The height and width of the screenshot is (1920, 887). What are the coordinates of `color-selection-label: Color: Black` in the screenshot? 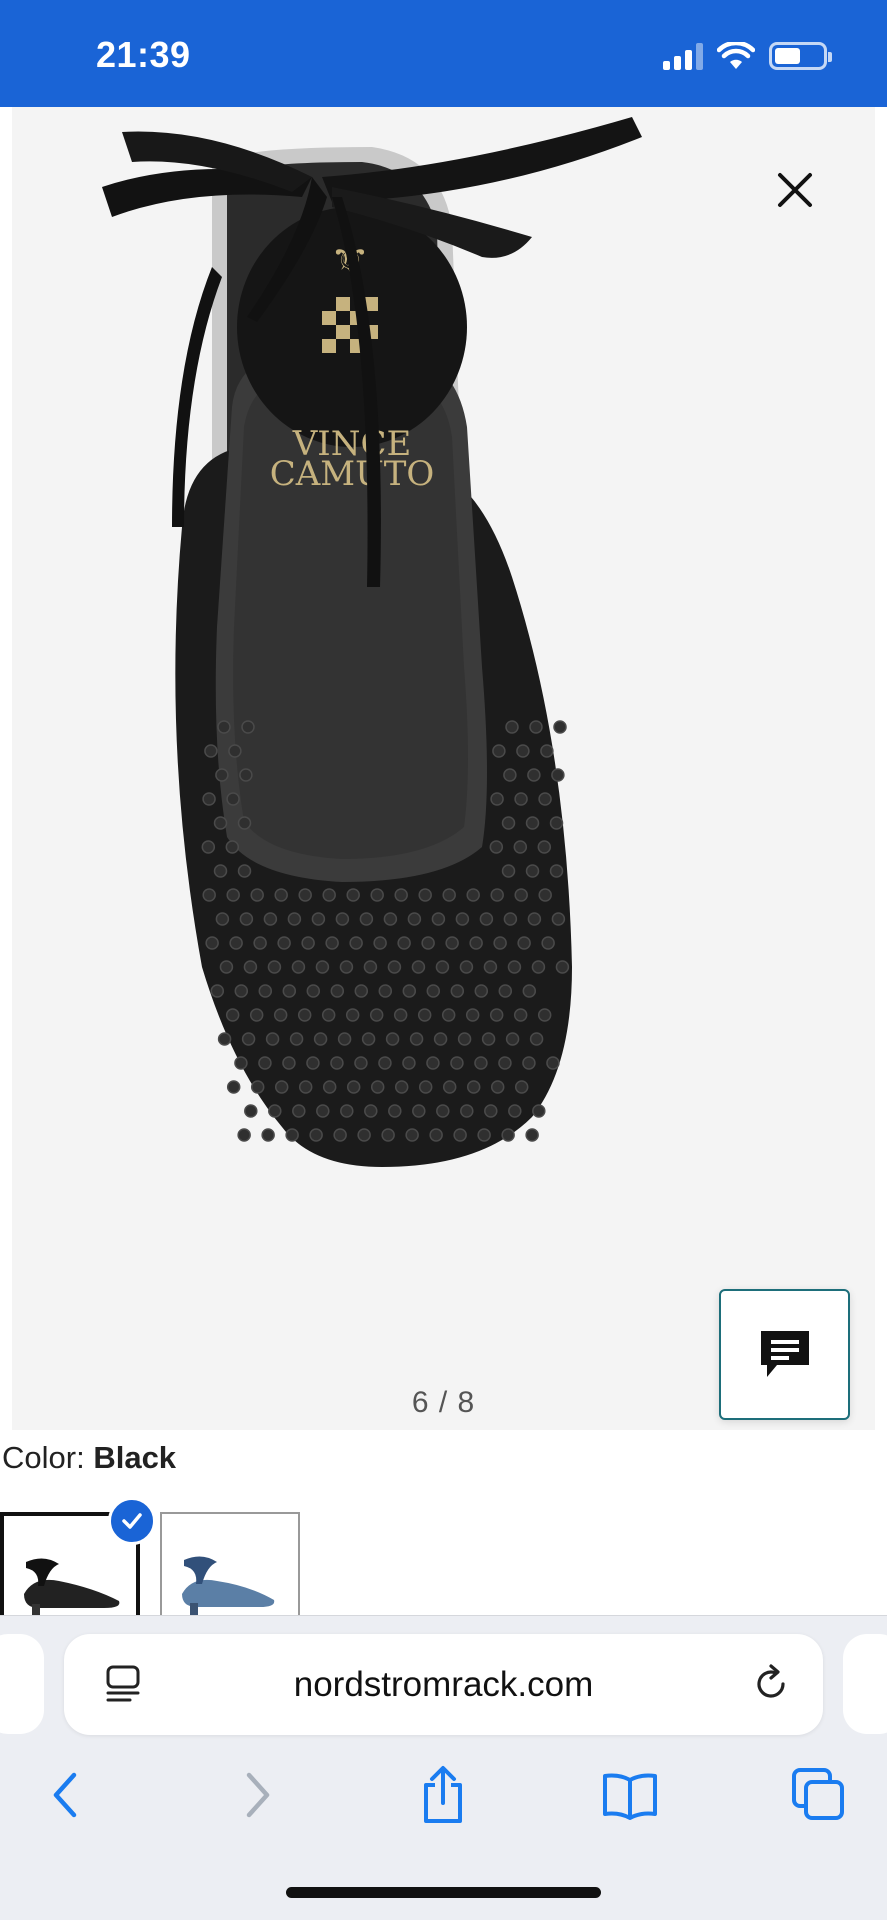 It's located at (89, 1458).